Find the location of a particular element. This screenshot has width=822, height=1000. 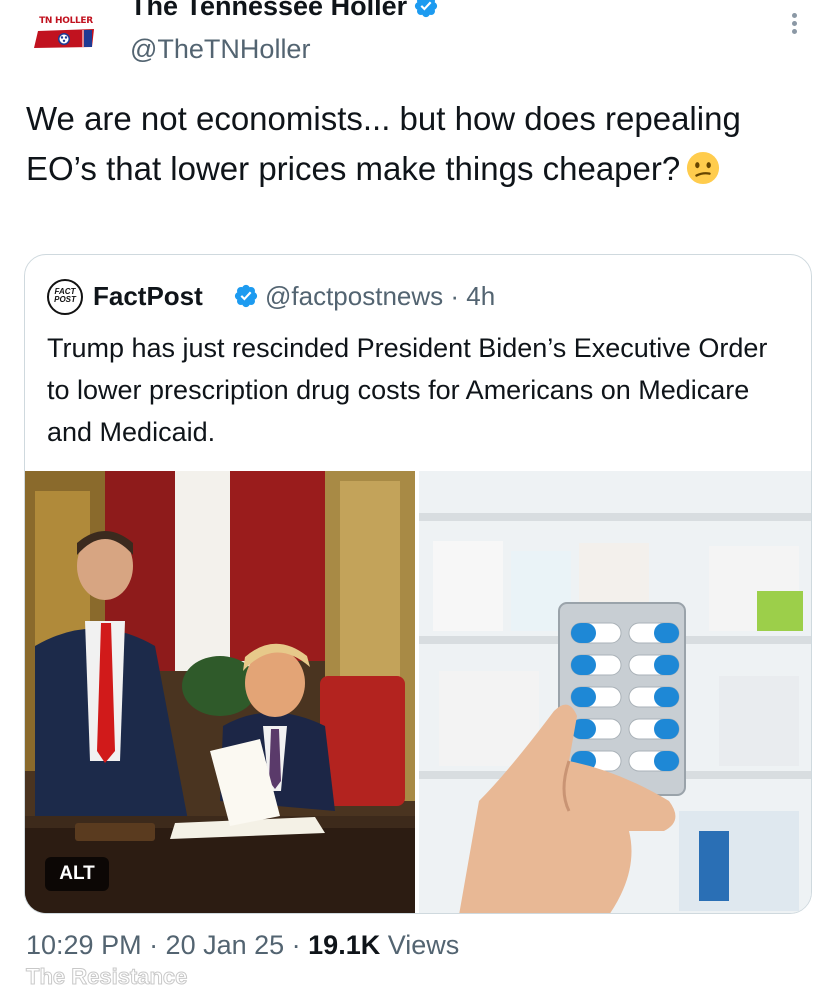

factpost-avatar-logo: FACT POST is located at coordinates (65, 296).